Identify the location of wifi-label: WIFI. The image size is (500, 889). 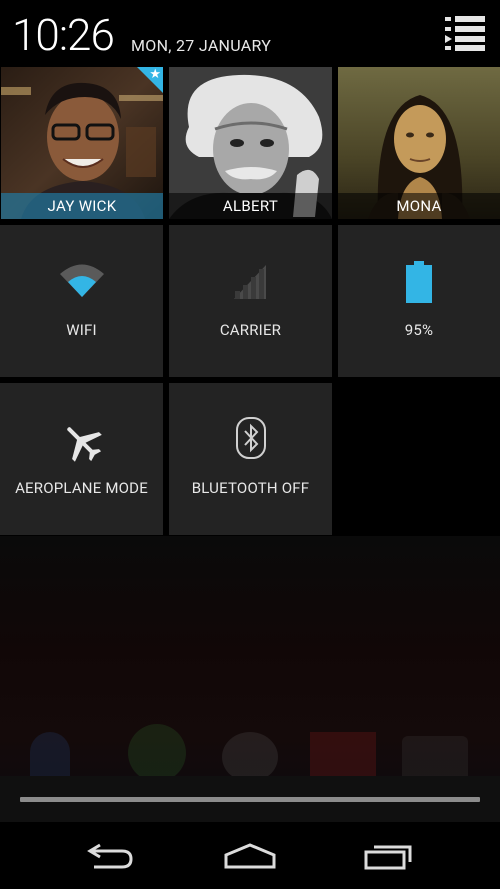
(81, 330).